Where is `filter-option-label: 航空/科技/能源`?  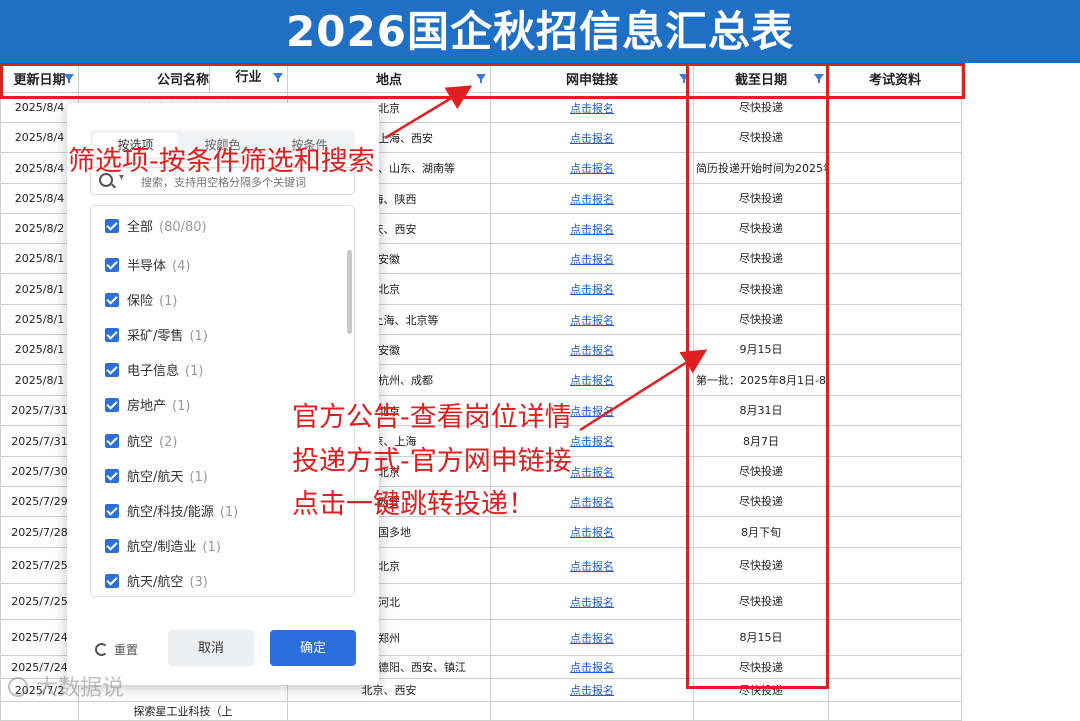
filter-option-label: 航空/科技/能源 is located at coordinates (170, 512).